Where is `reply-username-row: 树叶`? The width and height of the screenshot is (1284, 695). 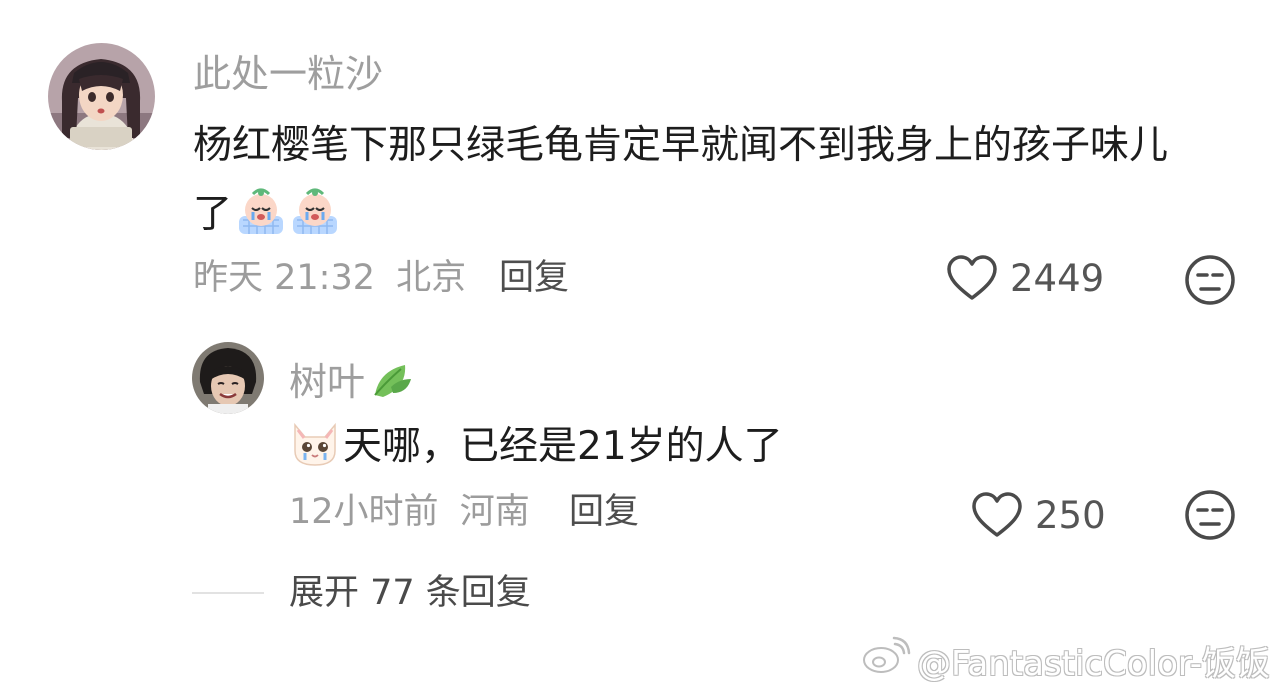 reply-username-row: 树叶 is located at coordinates (352, 382).